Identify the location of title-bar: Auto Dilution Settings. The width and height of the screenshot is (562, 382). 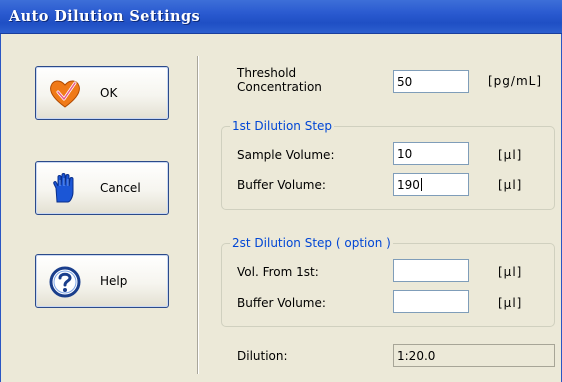
(281, 17).